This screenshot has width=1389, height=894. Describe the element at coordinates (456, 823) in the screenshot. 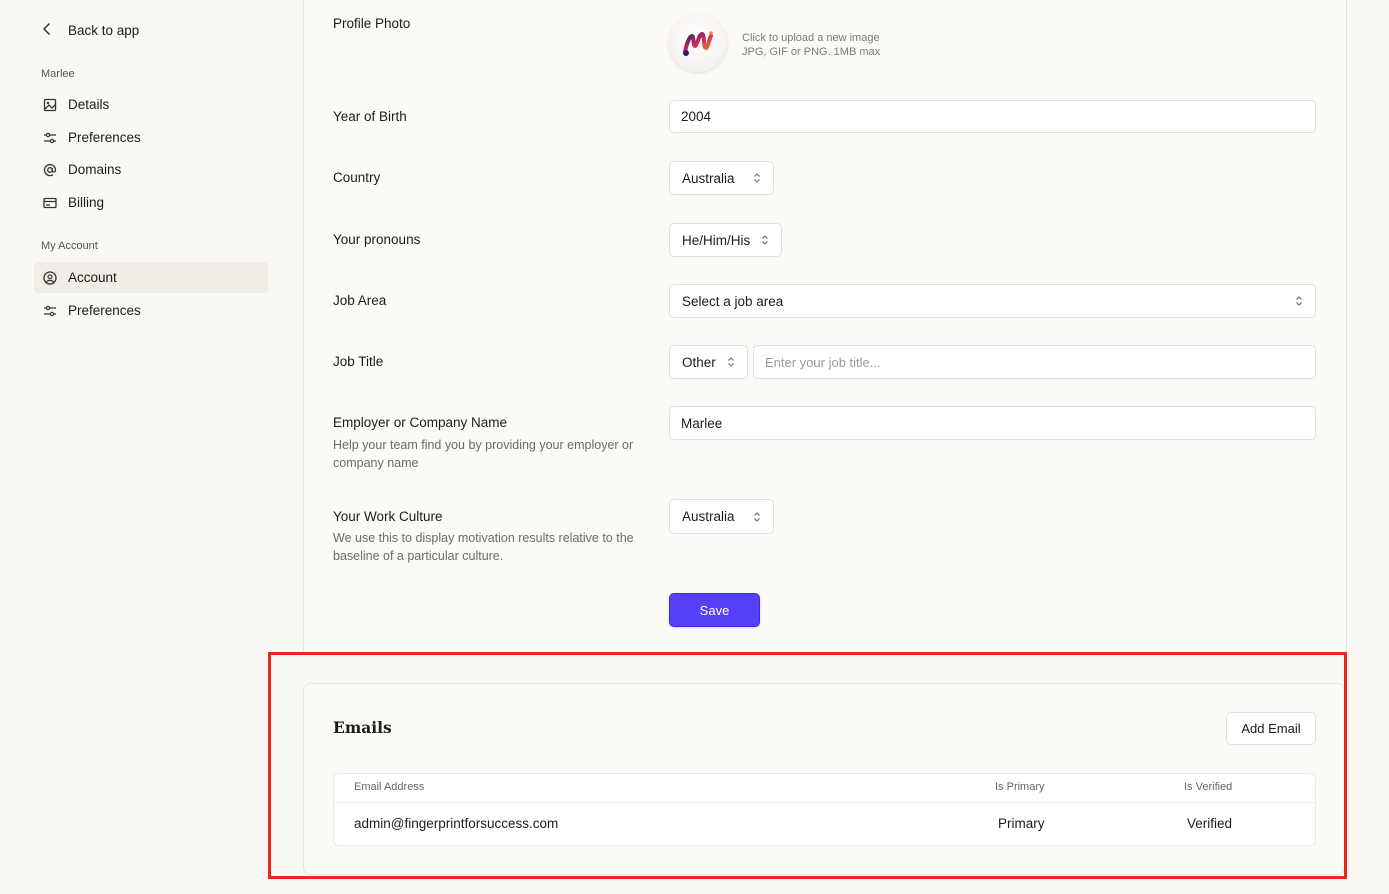

I see `email-address-cell: admin@fingerprintforsuccess.com` at that location.